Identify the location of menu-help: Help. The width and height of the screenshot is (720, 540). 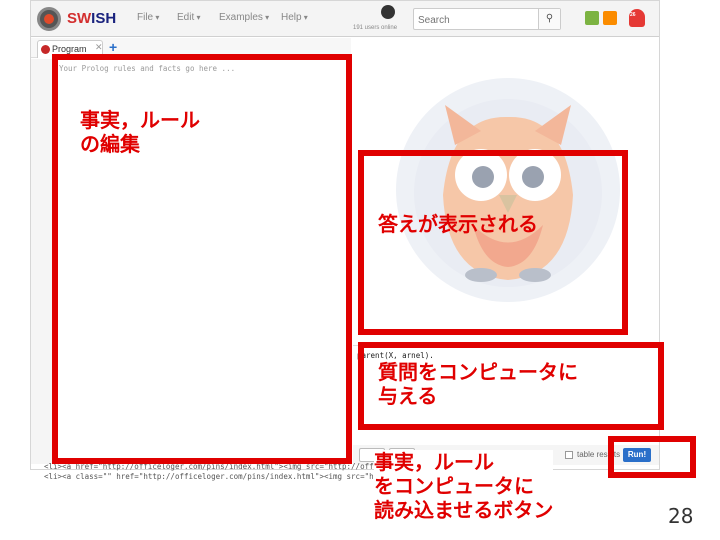
(294, 17).